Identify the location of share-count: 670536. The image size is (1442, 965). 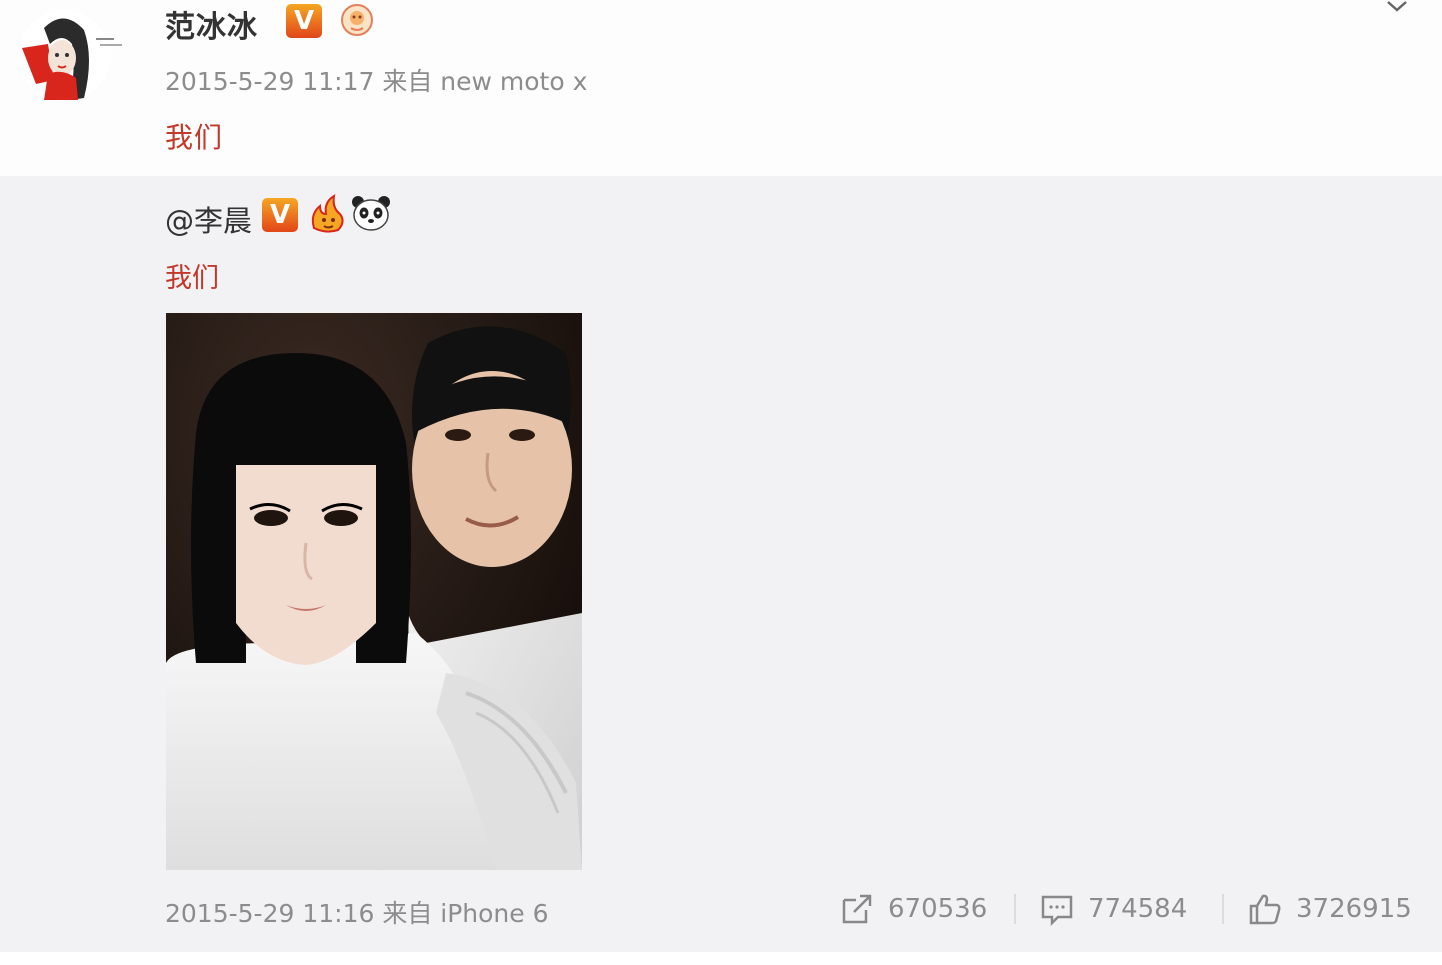
(938, 909).